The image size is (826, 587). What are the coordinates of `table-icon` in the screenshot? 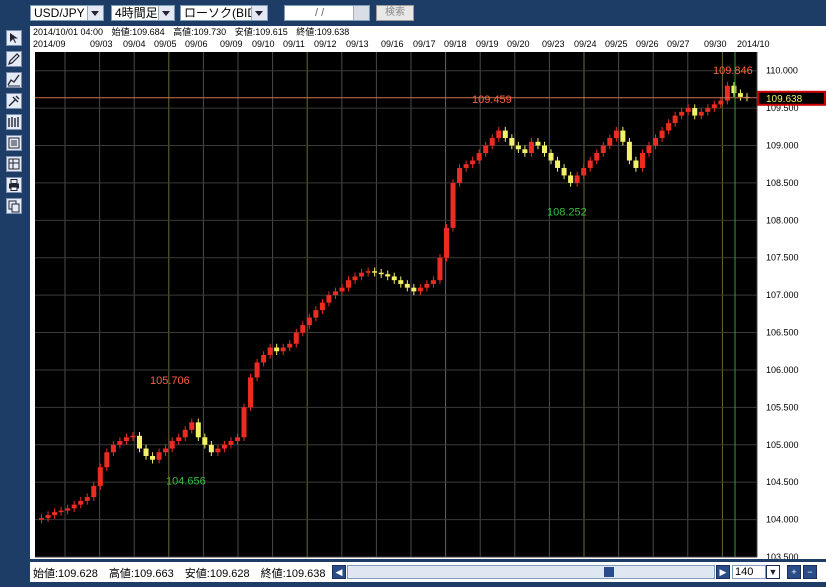 It's located at (14, 164).